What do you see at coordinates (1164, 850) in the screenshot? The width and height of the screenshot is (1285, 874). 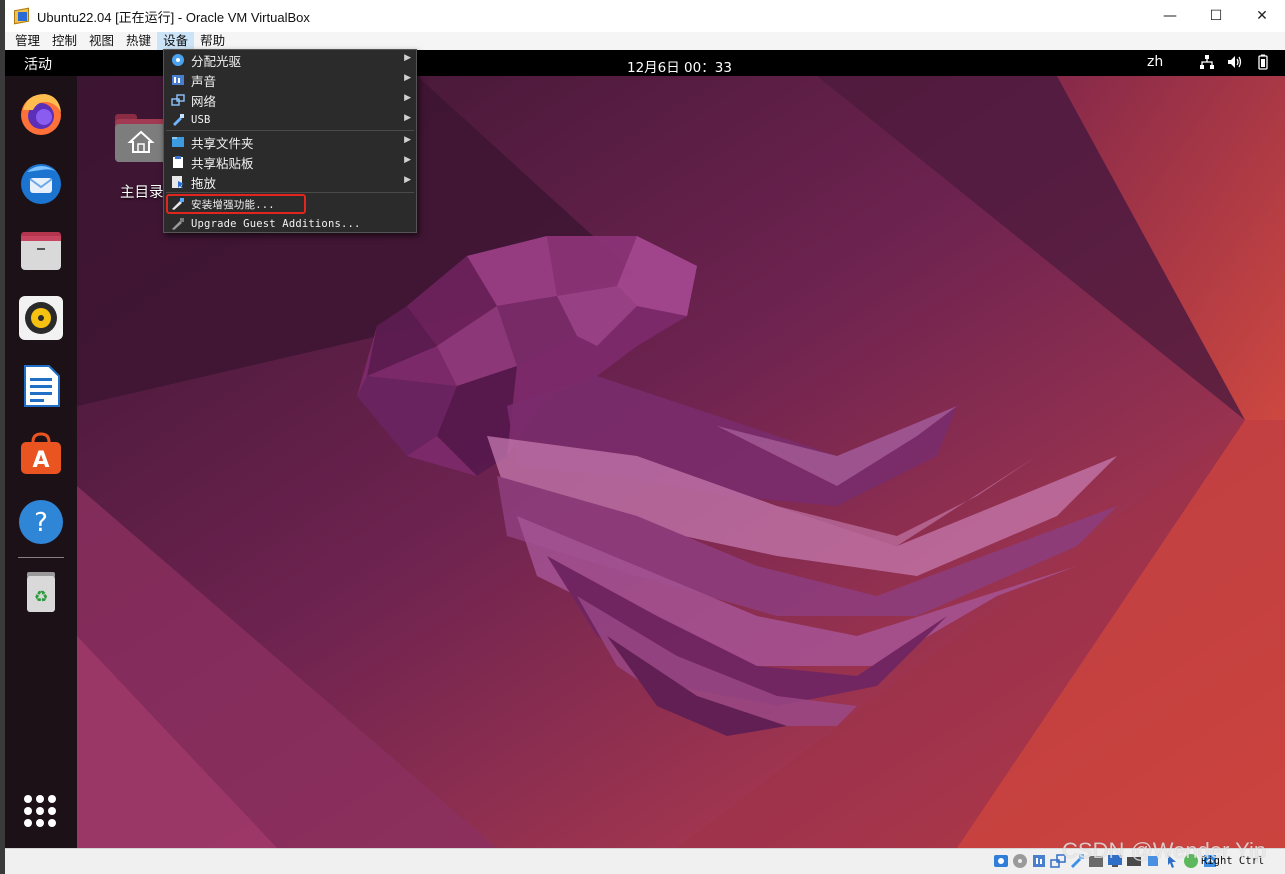 I see `watermark-text: CSDN @Wender Yip` at bounding box center [1164, 850].